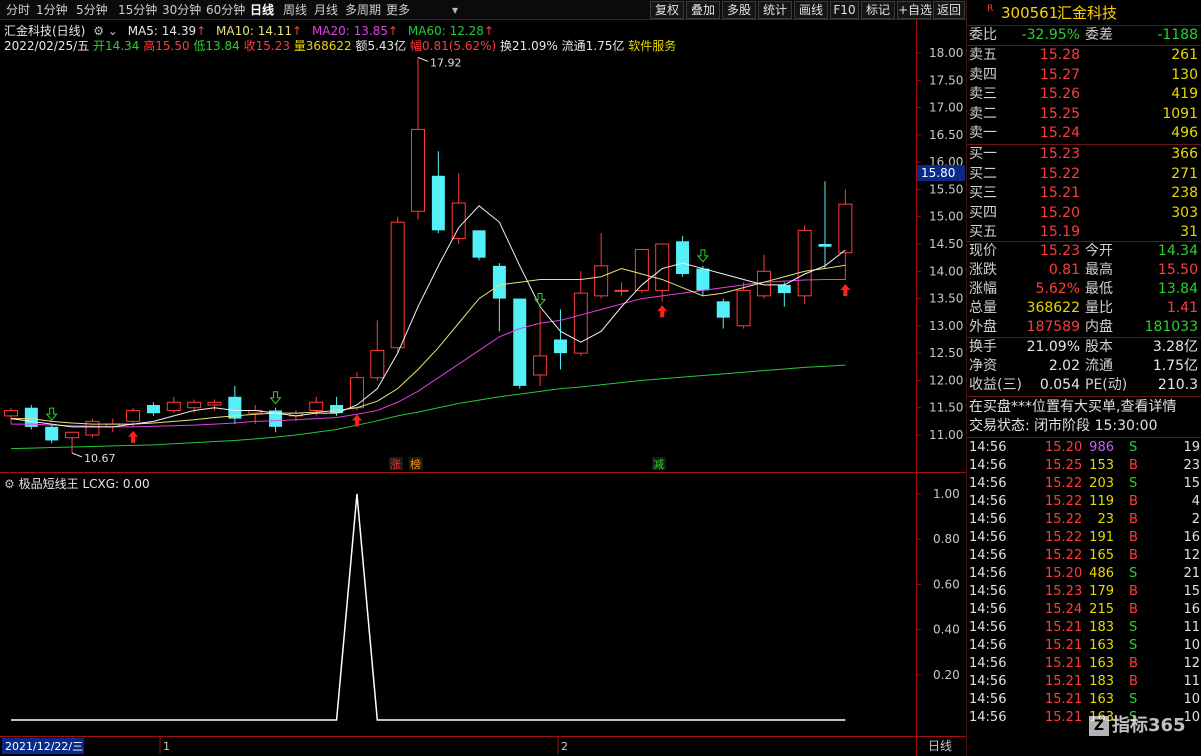 Image resolution: width=1201 pixels, height=756 pixels. I want to click on toolbar-button-0: 复权, so click(667, 10).